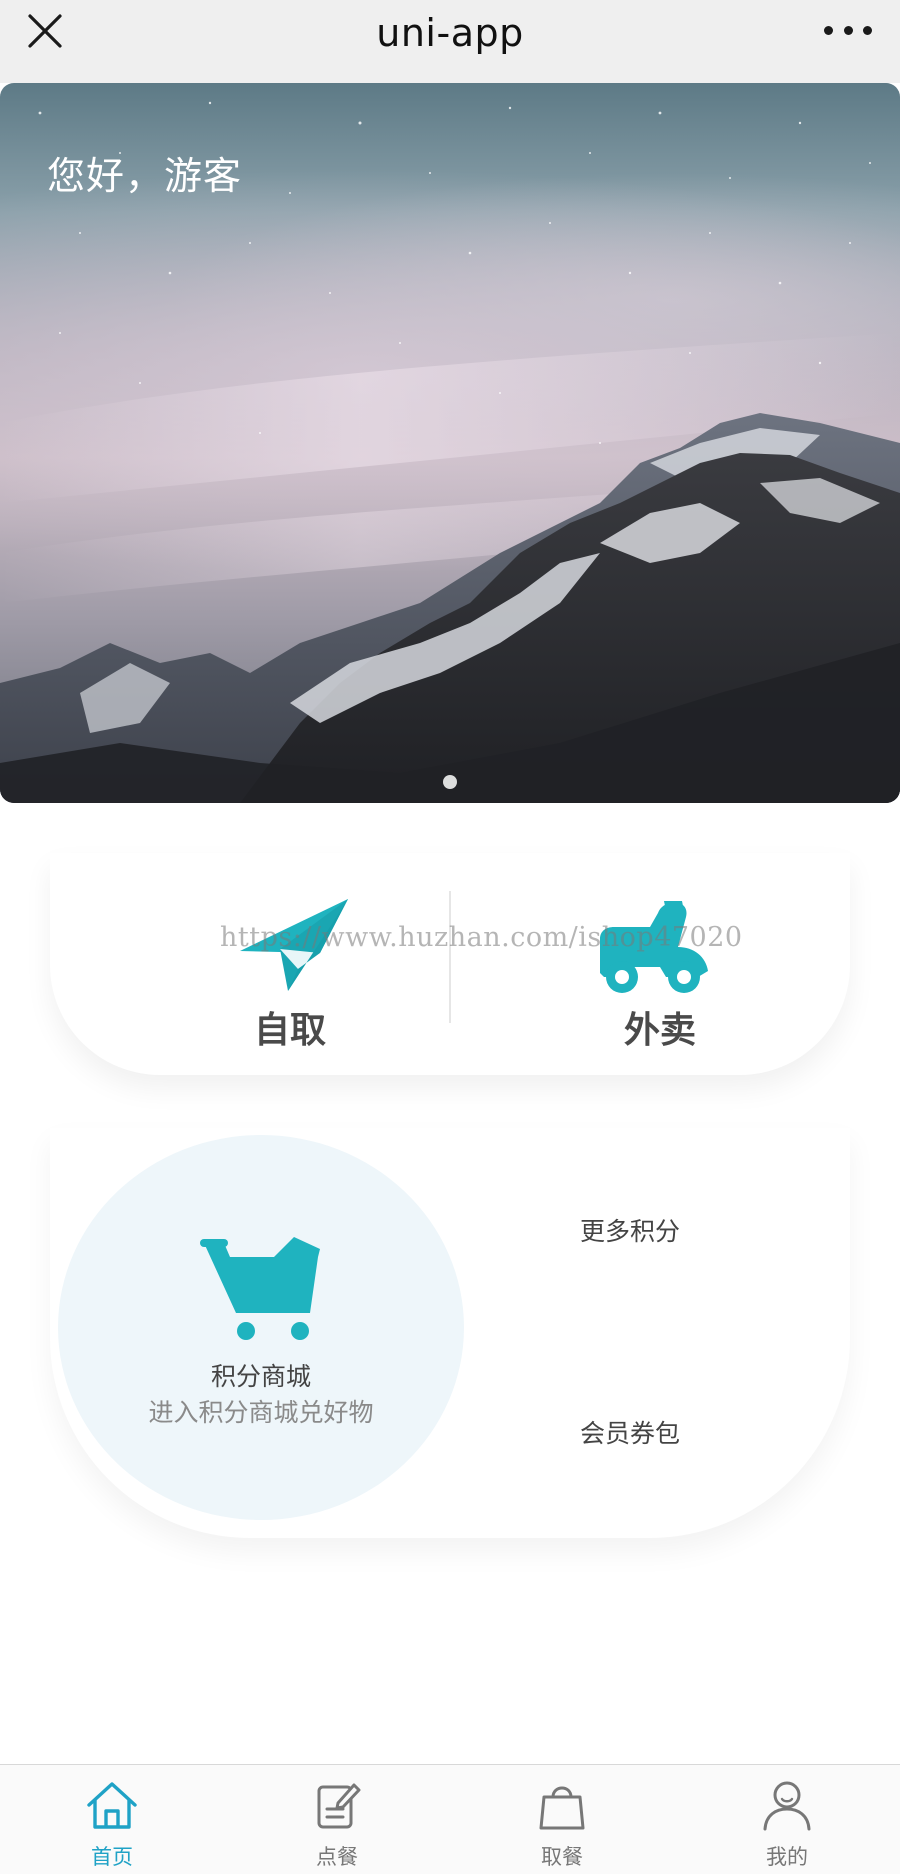  What do you see at coordinates (339, 1806) in the screenshot?
I see `edit-note-icon` at bounding box center [339, 1806].